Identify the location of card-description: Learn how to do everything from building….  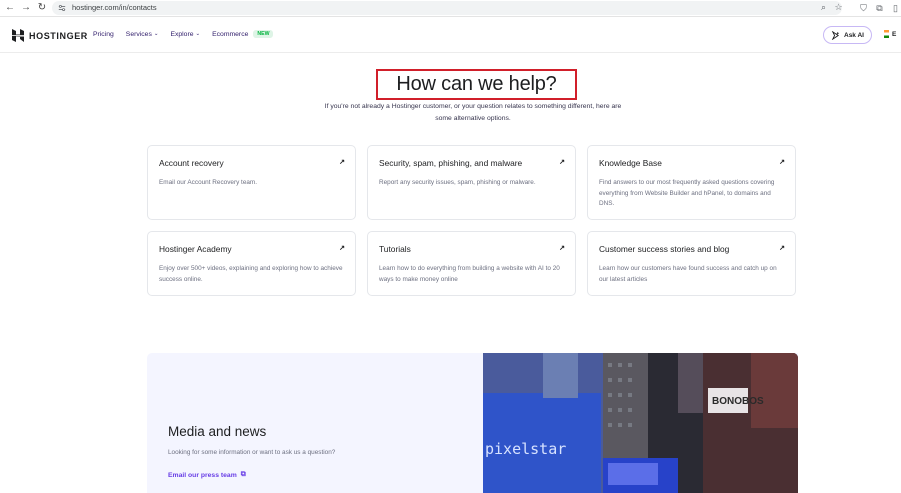
(469, 274).